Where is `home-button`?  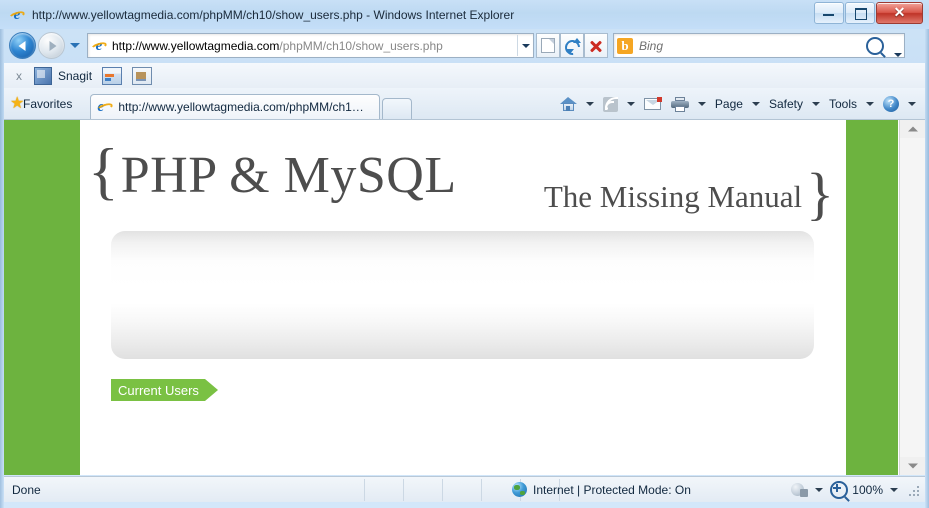 home-button is located at coordinates (568, 104).